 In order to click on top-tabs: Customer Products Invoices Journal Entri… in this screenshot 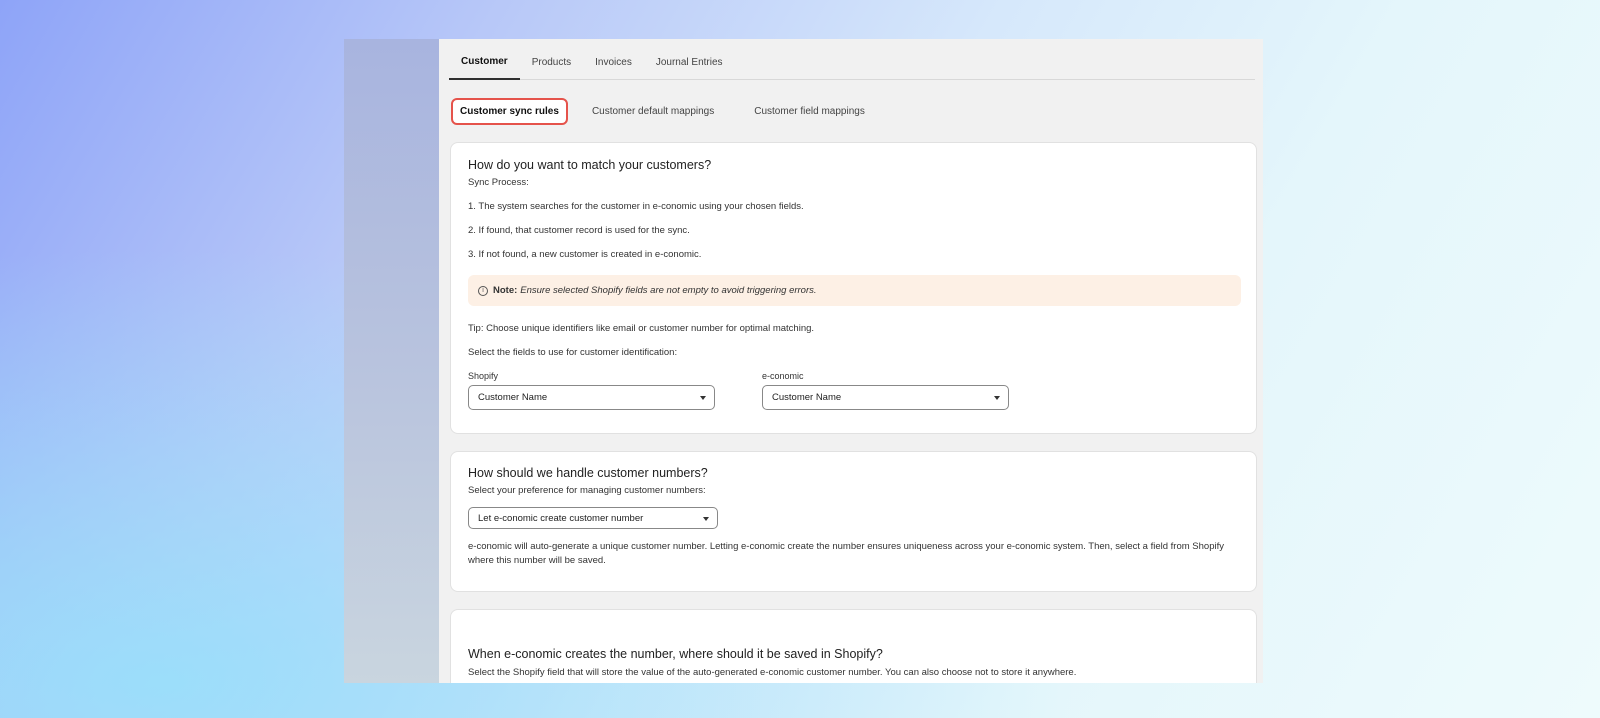, I will do `click(852, 59)`.